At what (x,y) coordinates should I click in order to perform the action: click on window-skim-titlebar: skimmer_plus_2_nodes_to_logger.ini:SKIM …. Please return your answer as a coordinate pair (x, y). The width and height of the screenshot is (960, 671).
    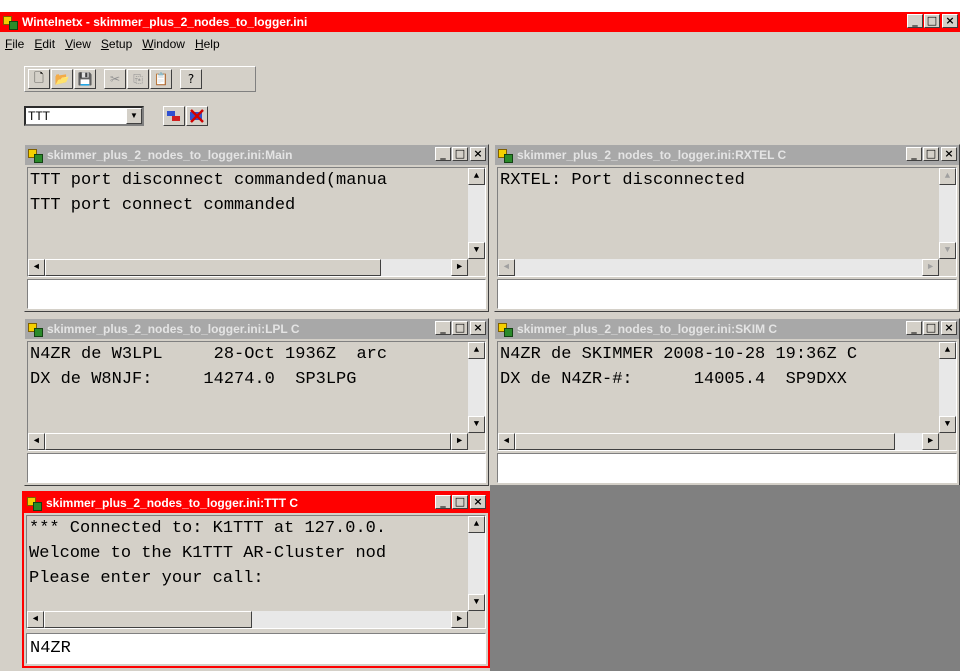
    Looking at the image, I should click on (727, 329).